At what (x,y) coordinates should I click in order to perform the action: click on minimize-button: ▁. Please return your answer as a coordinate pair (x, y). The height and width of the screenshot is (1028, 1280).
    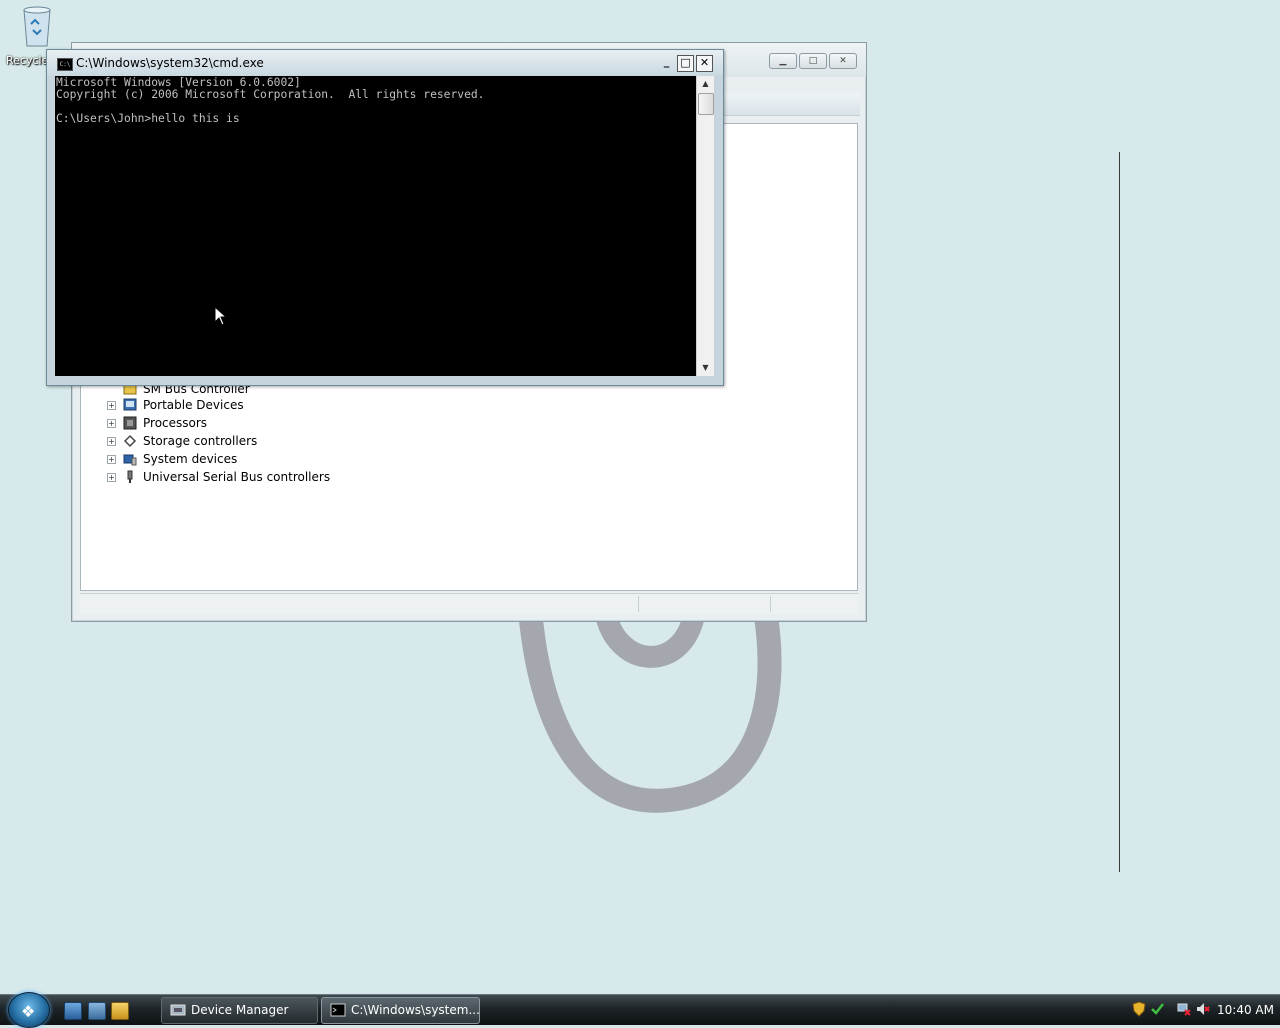
    Looking at the image, I should click on (783, 61).